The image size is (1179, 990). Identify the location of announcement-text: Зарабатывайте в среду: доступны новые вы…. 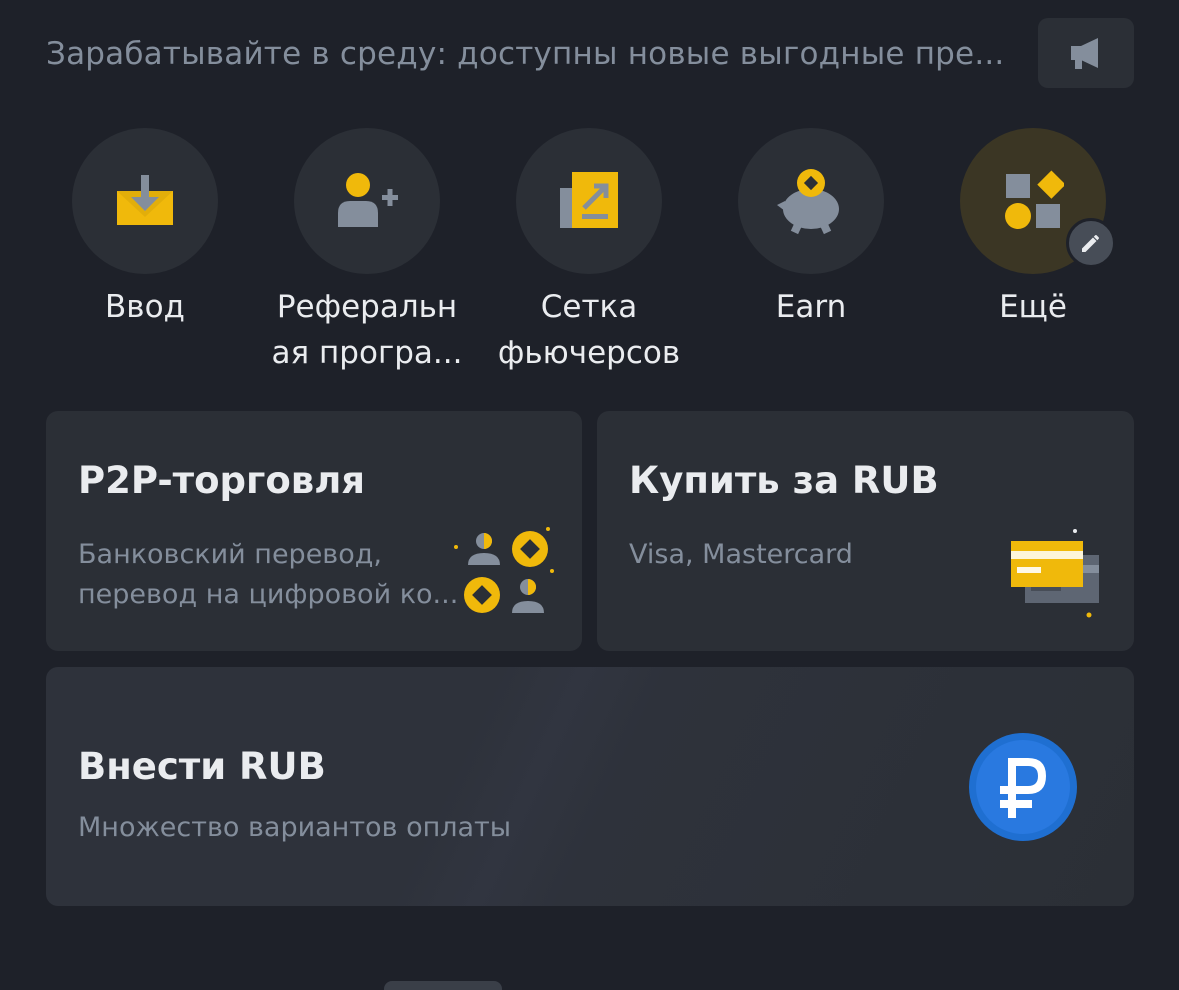
(533, 54).